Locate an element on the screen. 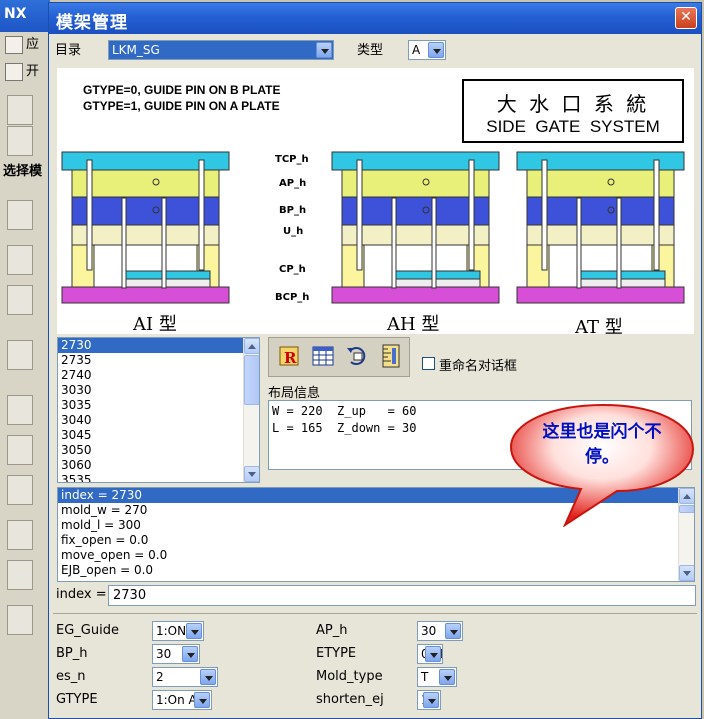  param-label: Mold_type is located at coordinates (349, 676).